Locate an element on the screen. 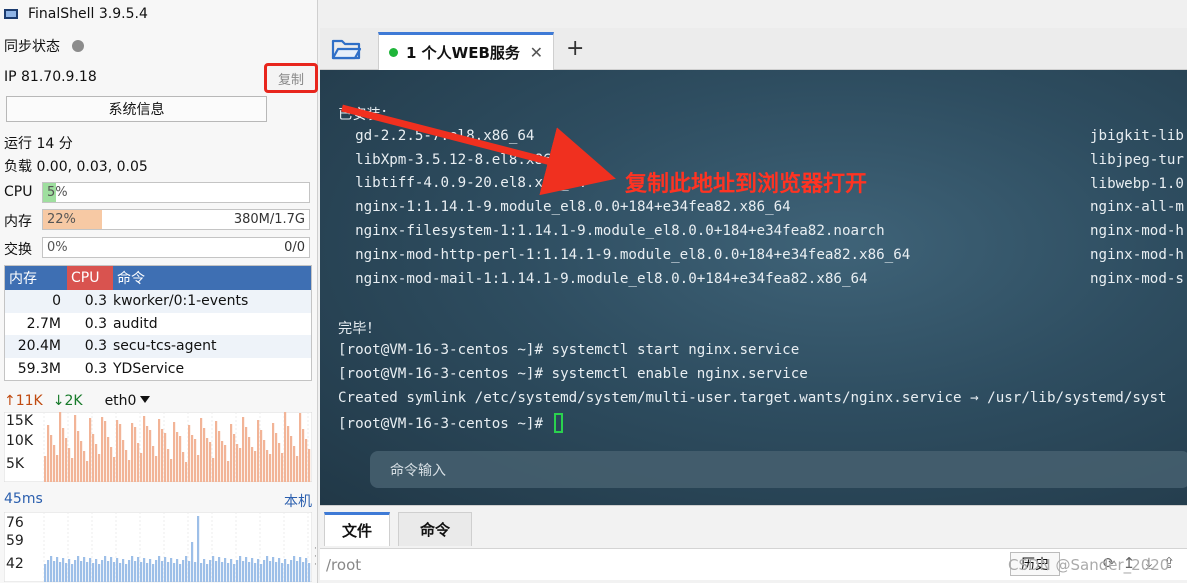 Image resolution: width=1187 pixels, height=583 pixels. tab-session-1: 1 个人WEB服务 ✕ is located at coordinates (466, 51).